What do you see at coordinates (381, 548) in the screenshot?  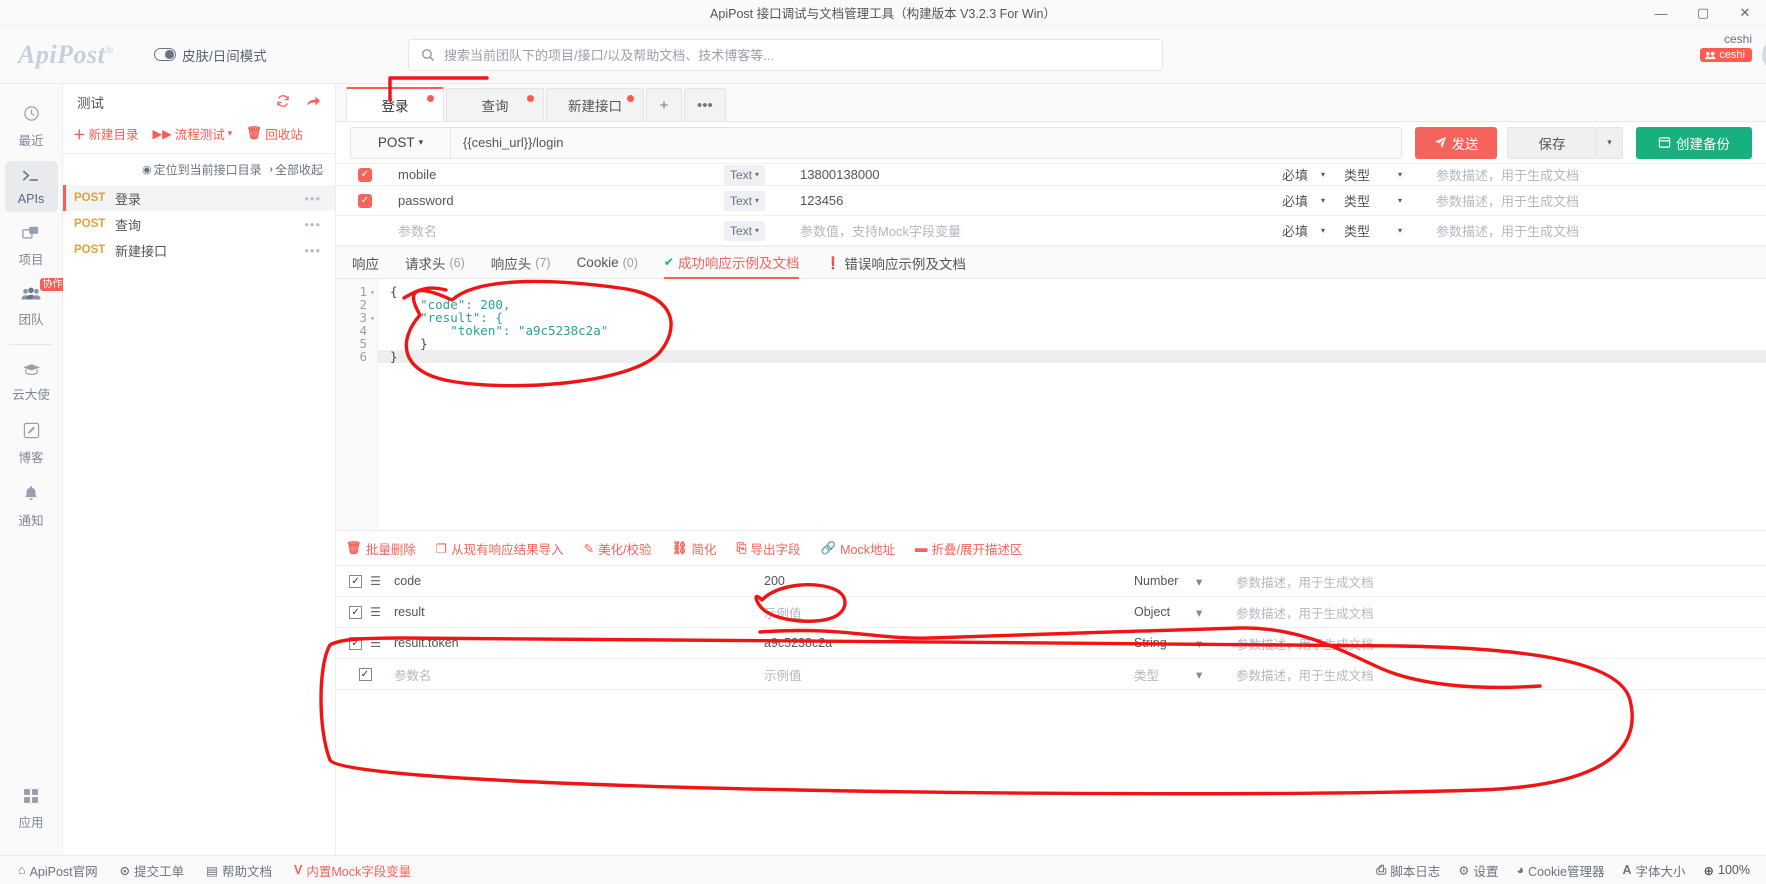 I see `batch-delete-button: 🗑 批量删除` at bounding box center [381, 548].